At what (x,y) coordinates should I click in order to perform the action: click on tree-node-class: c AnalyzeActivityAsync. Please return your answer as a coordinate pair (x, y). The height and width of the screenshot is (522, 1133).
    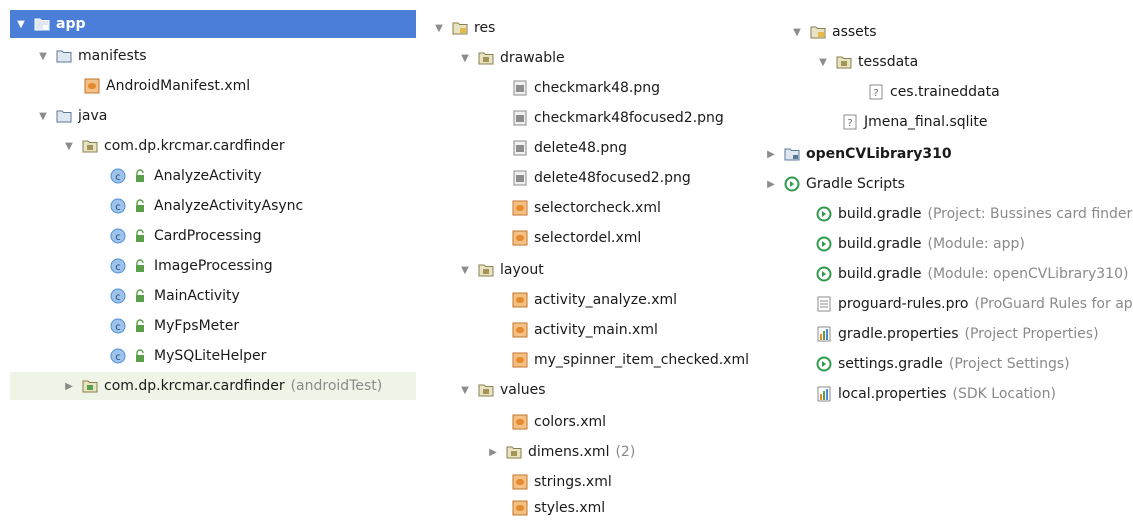
    Looking at the image, I should click on (206, 206).